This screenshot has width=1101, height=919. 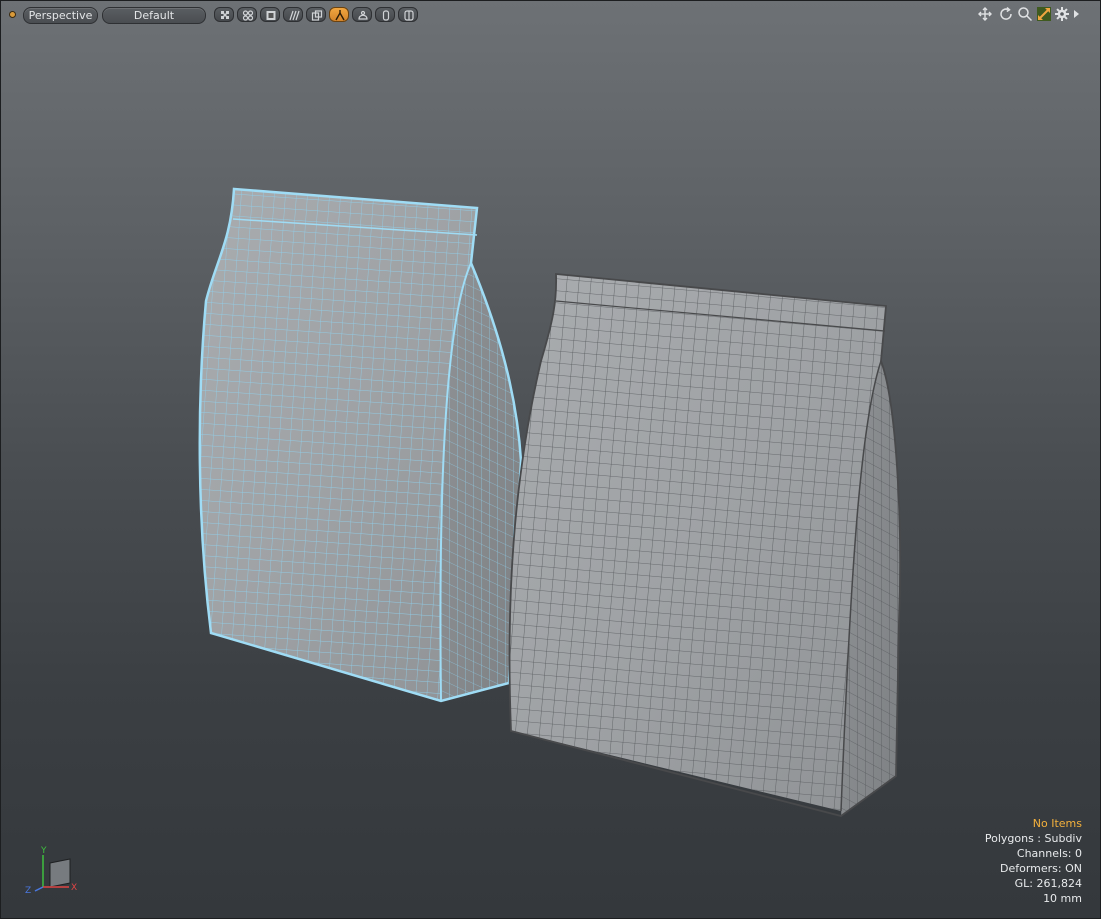 I want to click on ambient-occlusion-icon, so click(x=408, y=14).